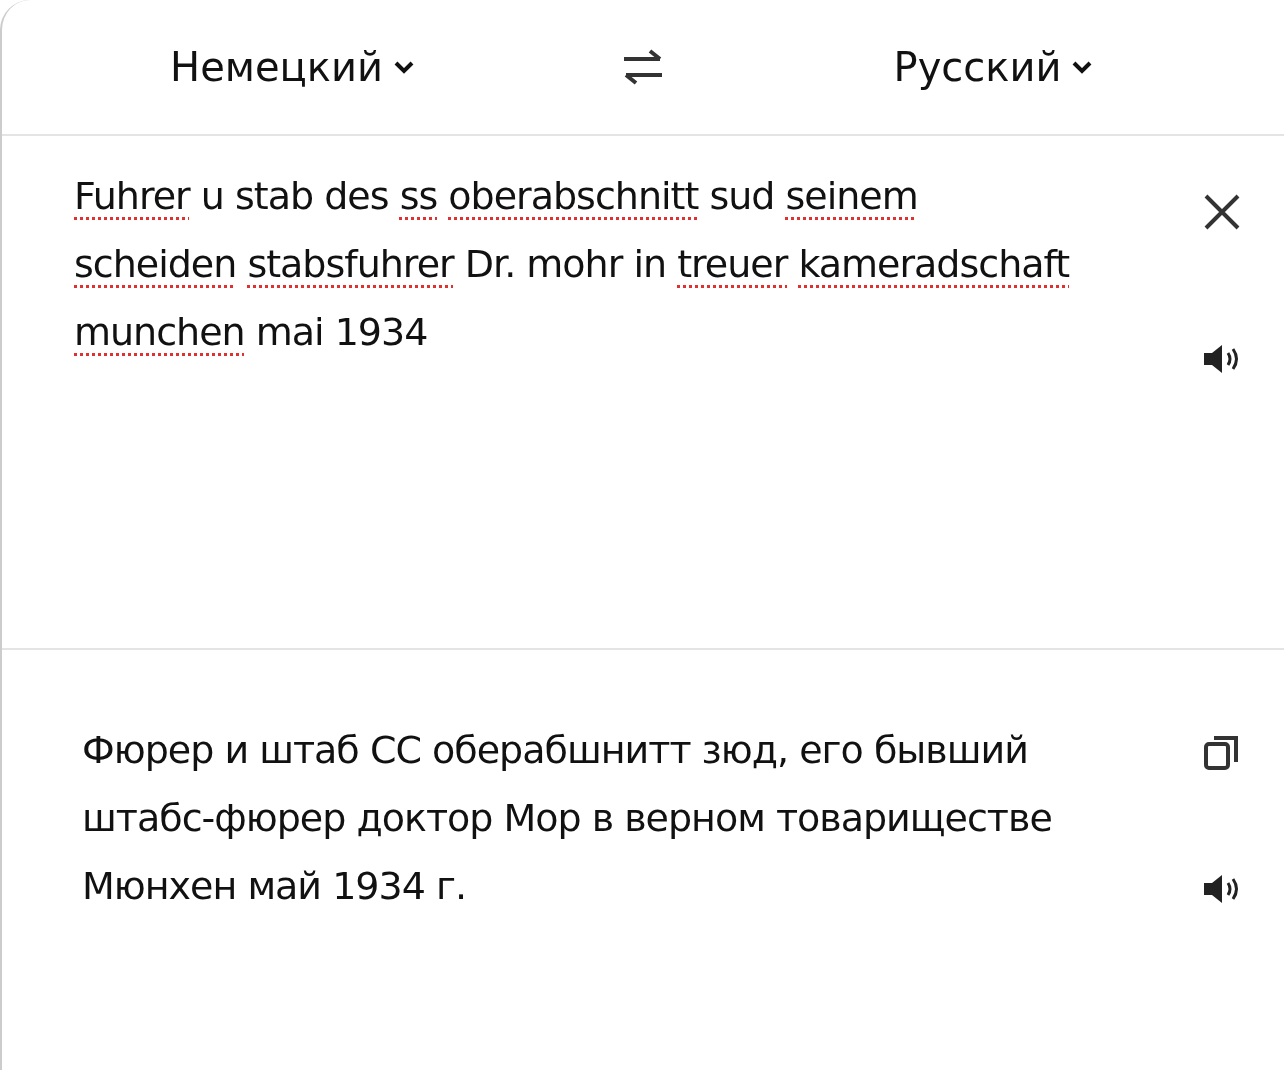 Image resolution: width=1284 pixels, height=1070 pixels. What do you see at coordinates (567, 818) in the screenshot?
I see `translation-text: Фюрер и штаб СС оберабшнитт зюд, его бывший штабс-фюрер доктор Мор в верном товариществе Мюнхен май 1934 г.` at bounding box center [567, 818].